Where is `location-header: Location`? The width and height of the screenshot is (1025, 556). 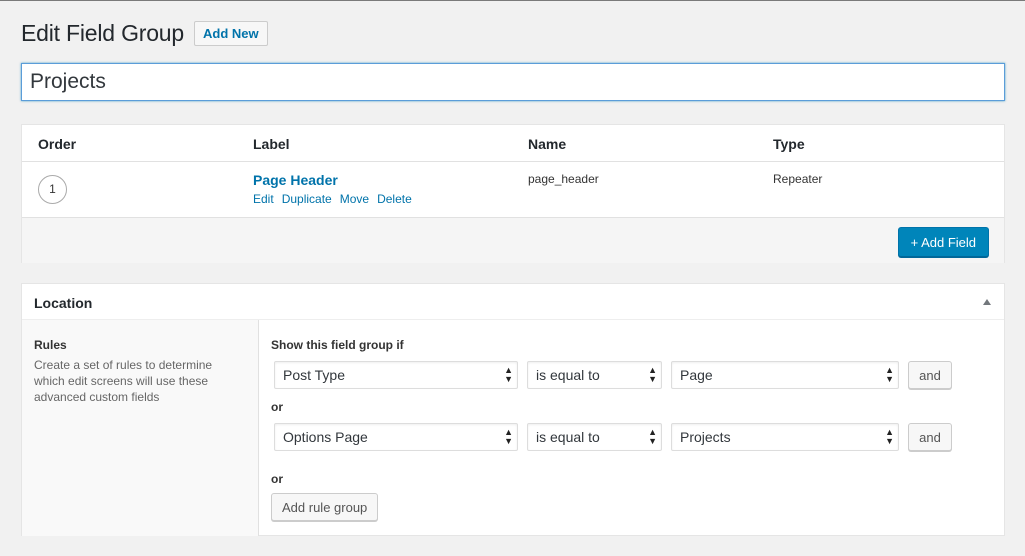
location-header: Location is located at coordinates (513, 302).